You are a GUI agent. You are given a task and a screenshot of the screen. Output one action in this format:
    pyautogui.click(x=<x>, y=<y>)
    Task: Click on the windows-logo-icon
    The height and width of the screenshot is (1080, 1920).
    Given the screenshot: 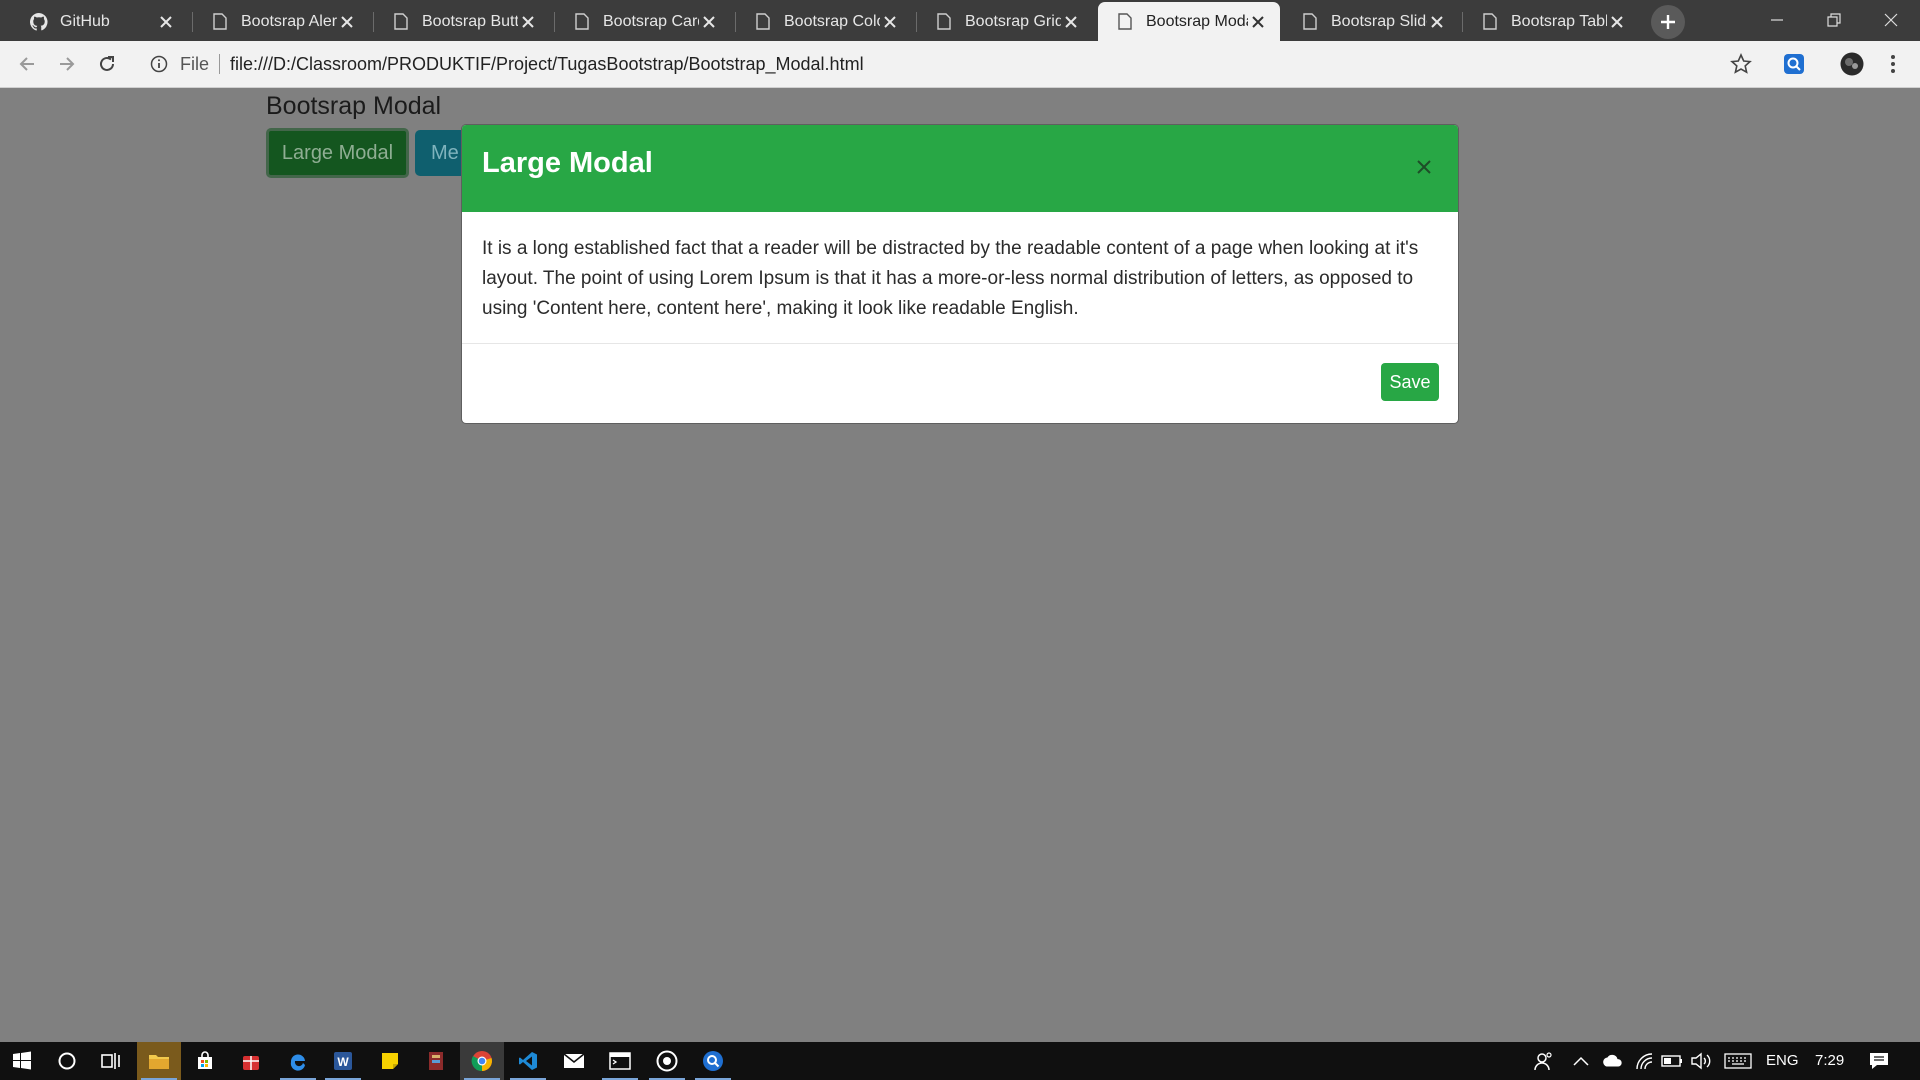 What is the action you would take?
    pyautogui.click(x=22, y=1060)
    